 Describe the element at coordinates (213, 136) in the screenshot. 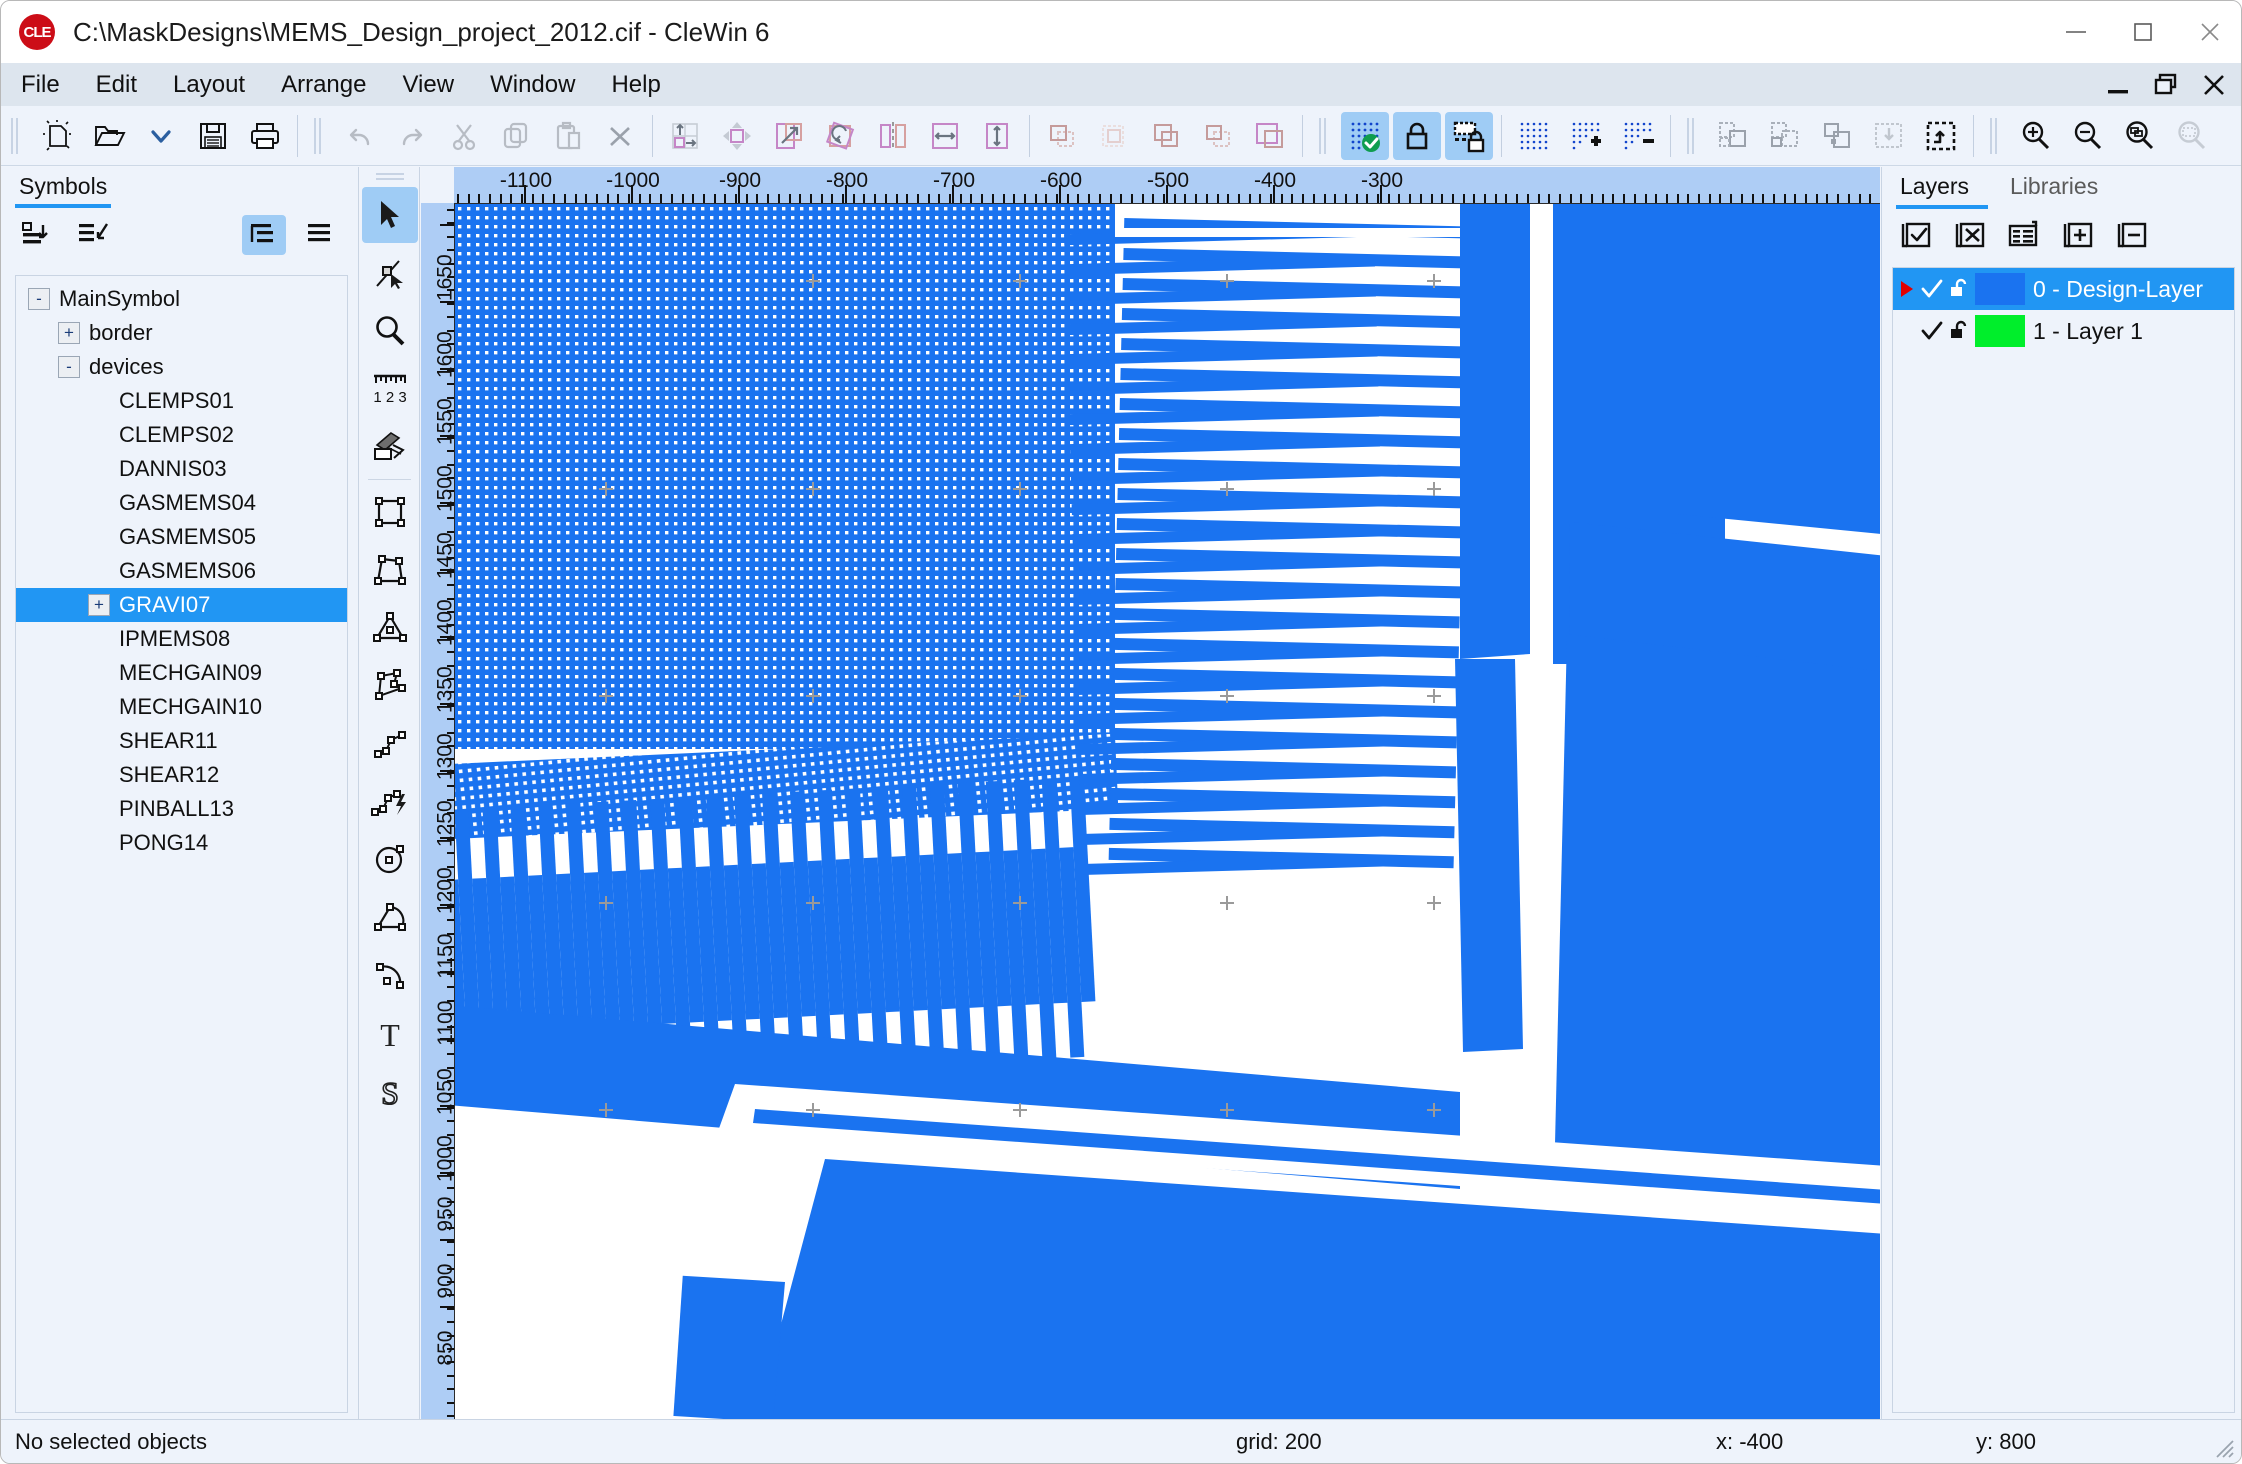

I see `save-icon` at that location.